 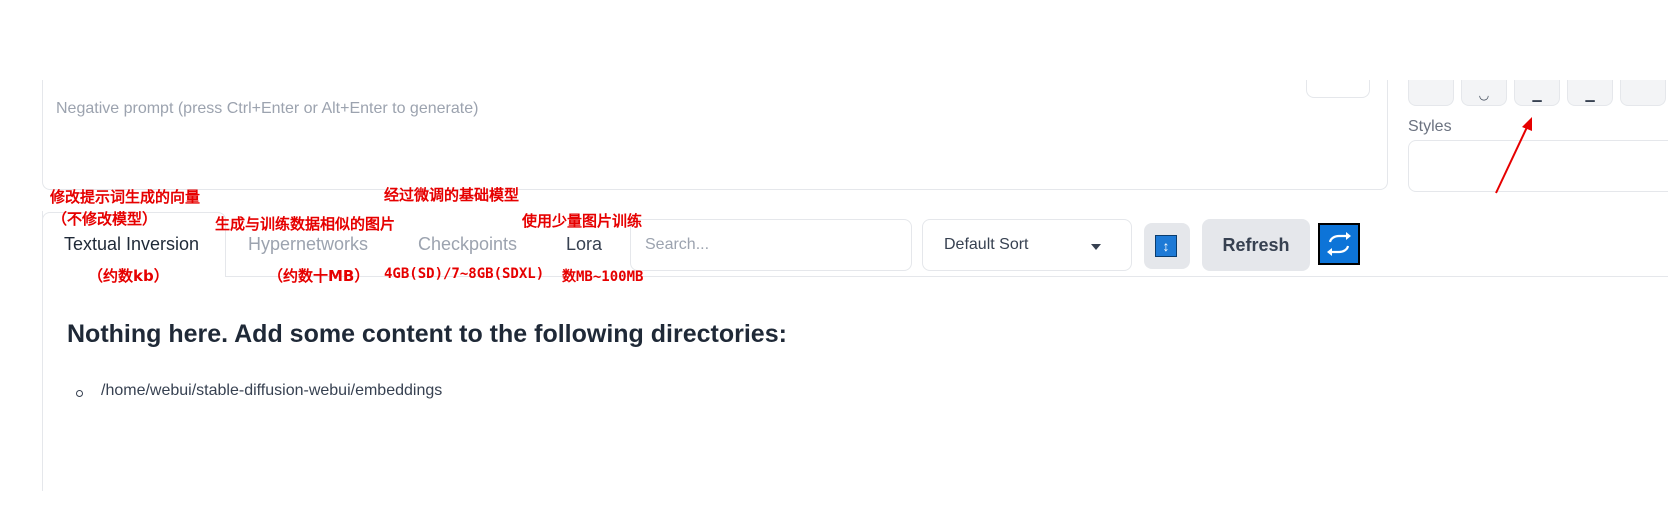 What do you see at coordinates (1338, 89) in the screenshot?
I see `prompt-corner-button` at bounding box center [1338, 89].